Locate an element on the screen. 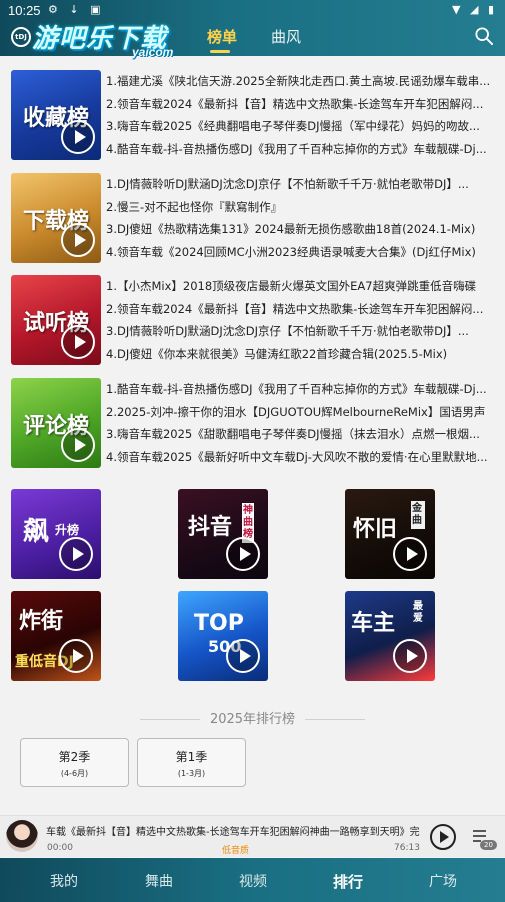 The width and height of the screenshot is (505, 902). season-button: 第2季 (4-6月) is located at coordinates (74, 762).